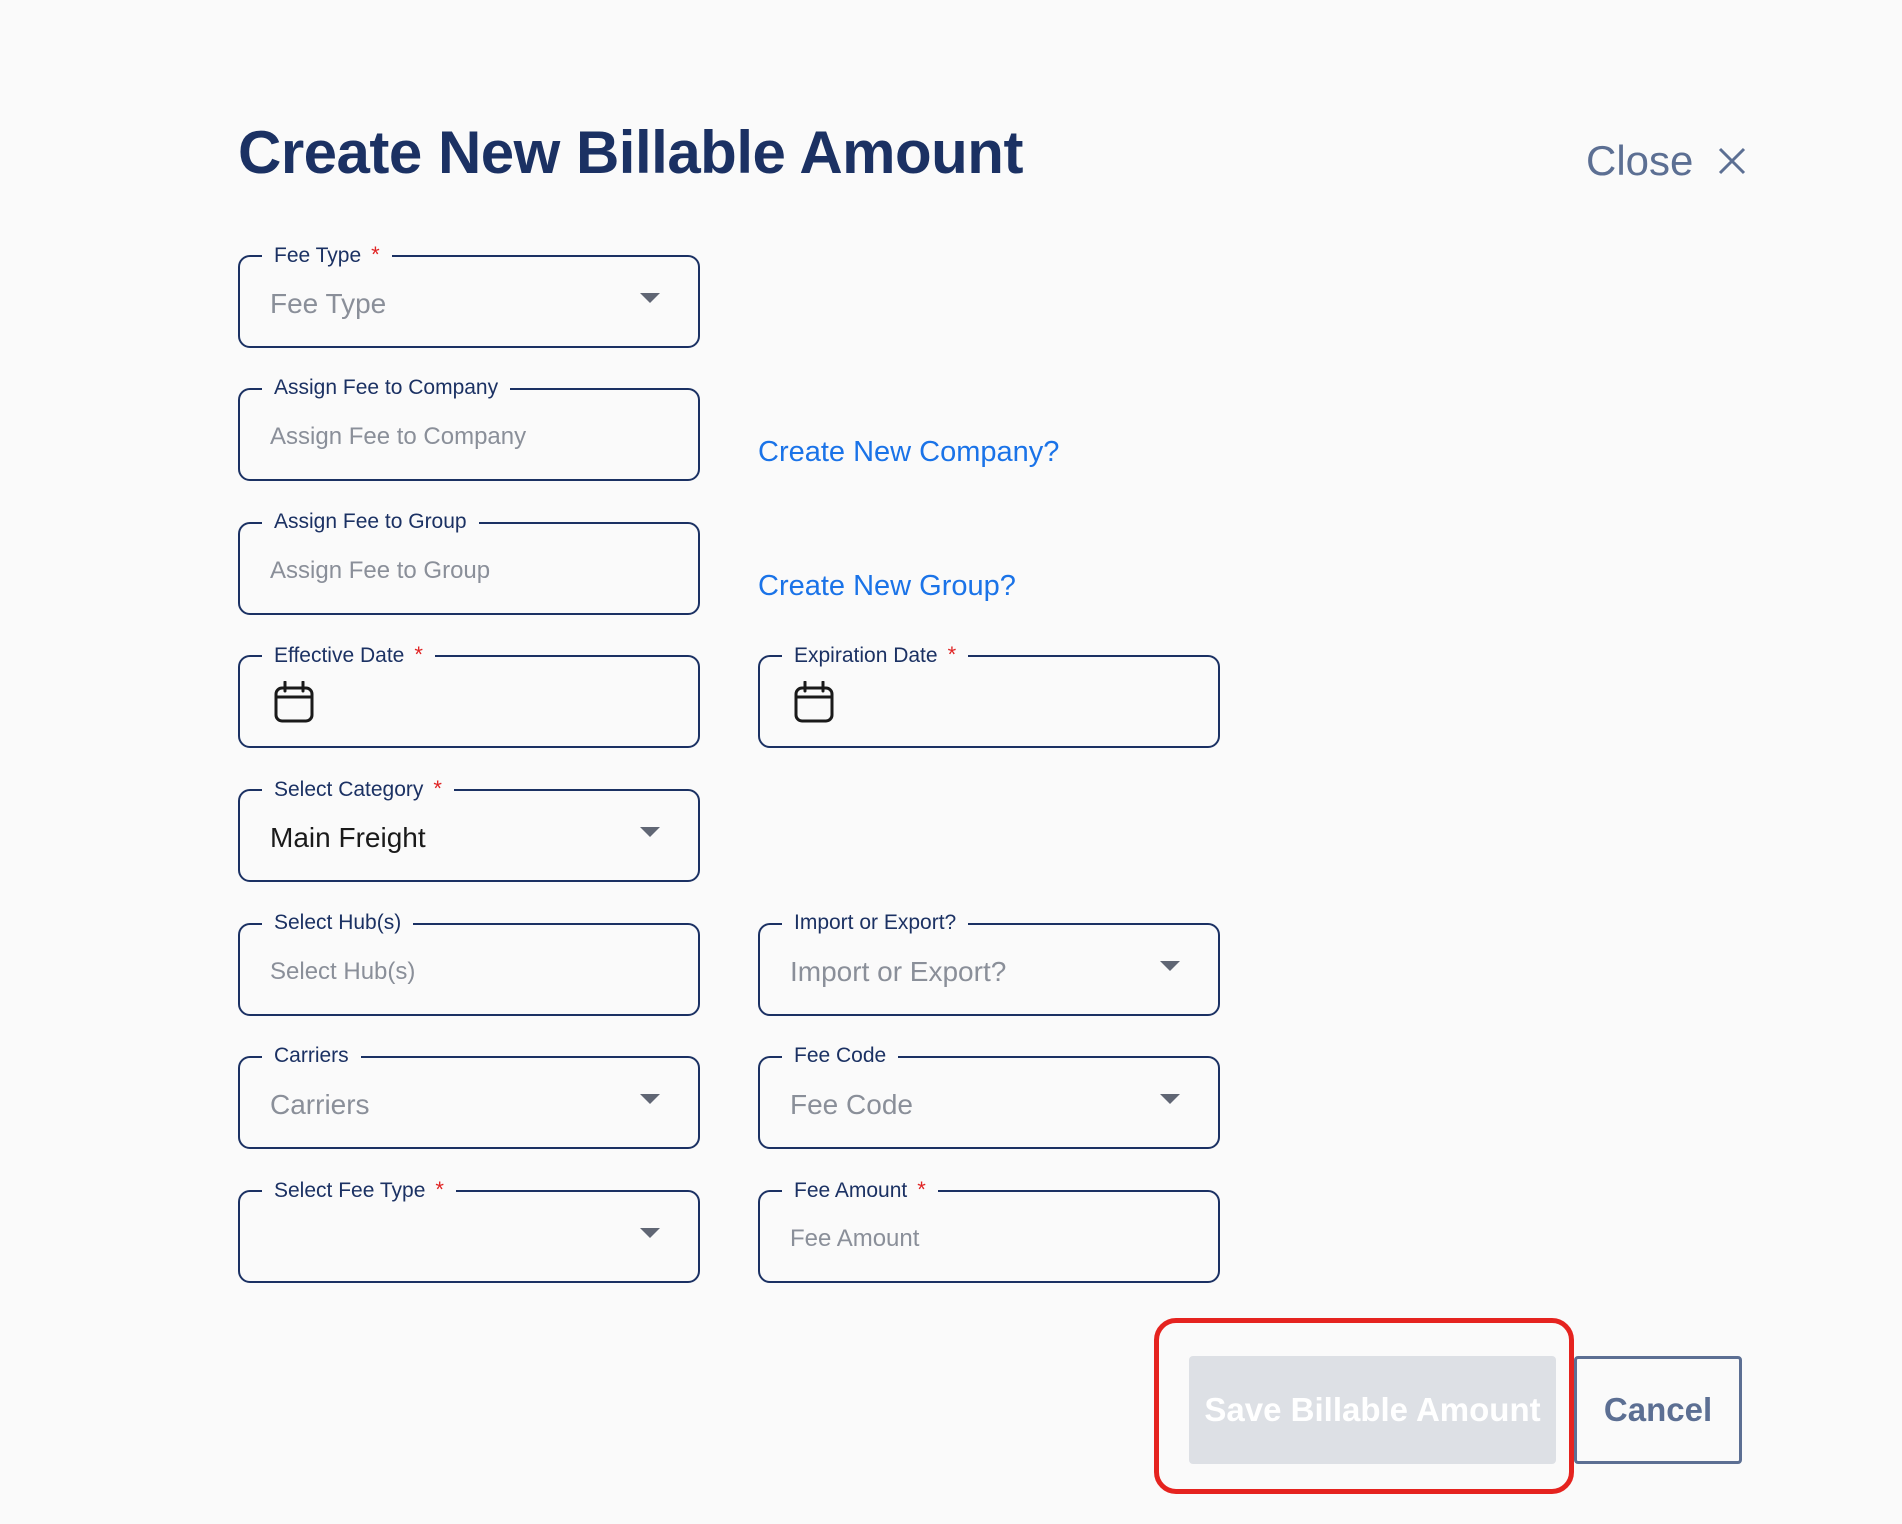  I want to click on expiration-date-label: Expiration Date *, so click(875, 655).